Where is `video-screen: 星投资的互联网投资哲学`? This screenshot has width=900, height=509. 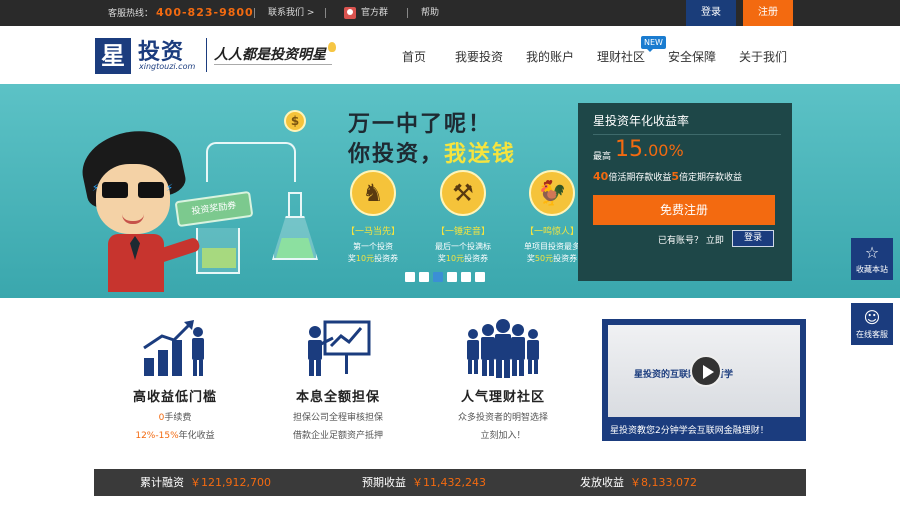 video-screen: 星投资的互联网投资哲学 is located at coordinates (704, 371).